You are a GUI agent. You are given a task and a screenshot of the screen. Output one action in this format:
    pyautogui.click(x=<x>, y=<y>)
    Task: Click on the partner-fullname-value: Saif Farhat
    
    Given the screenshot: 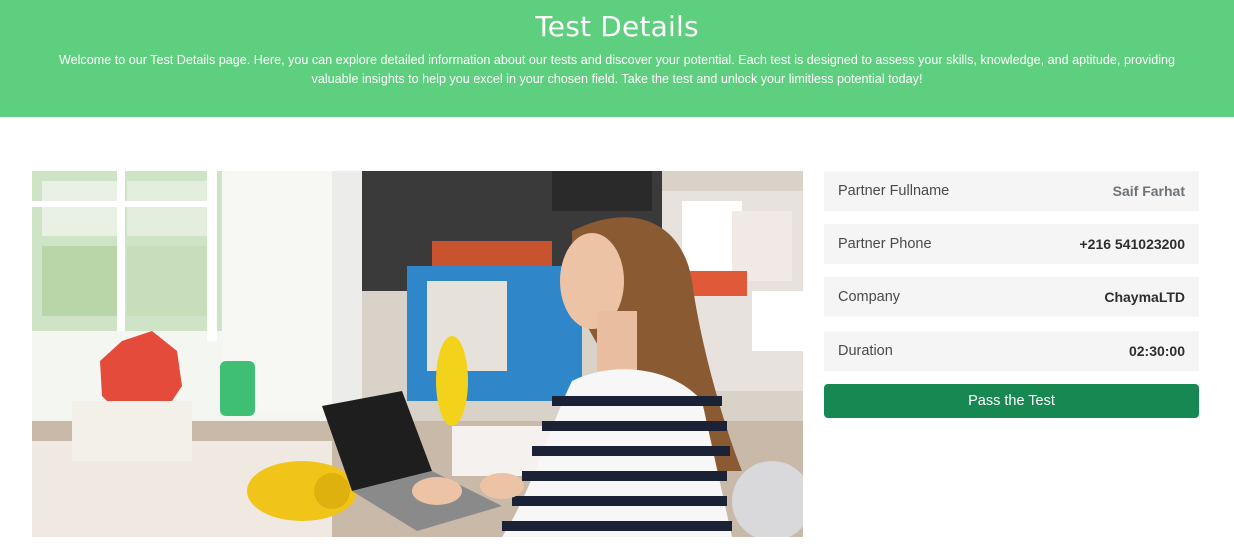 What is the action you would take?
    pyautogui.click(x=1148, y=191)
    